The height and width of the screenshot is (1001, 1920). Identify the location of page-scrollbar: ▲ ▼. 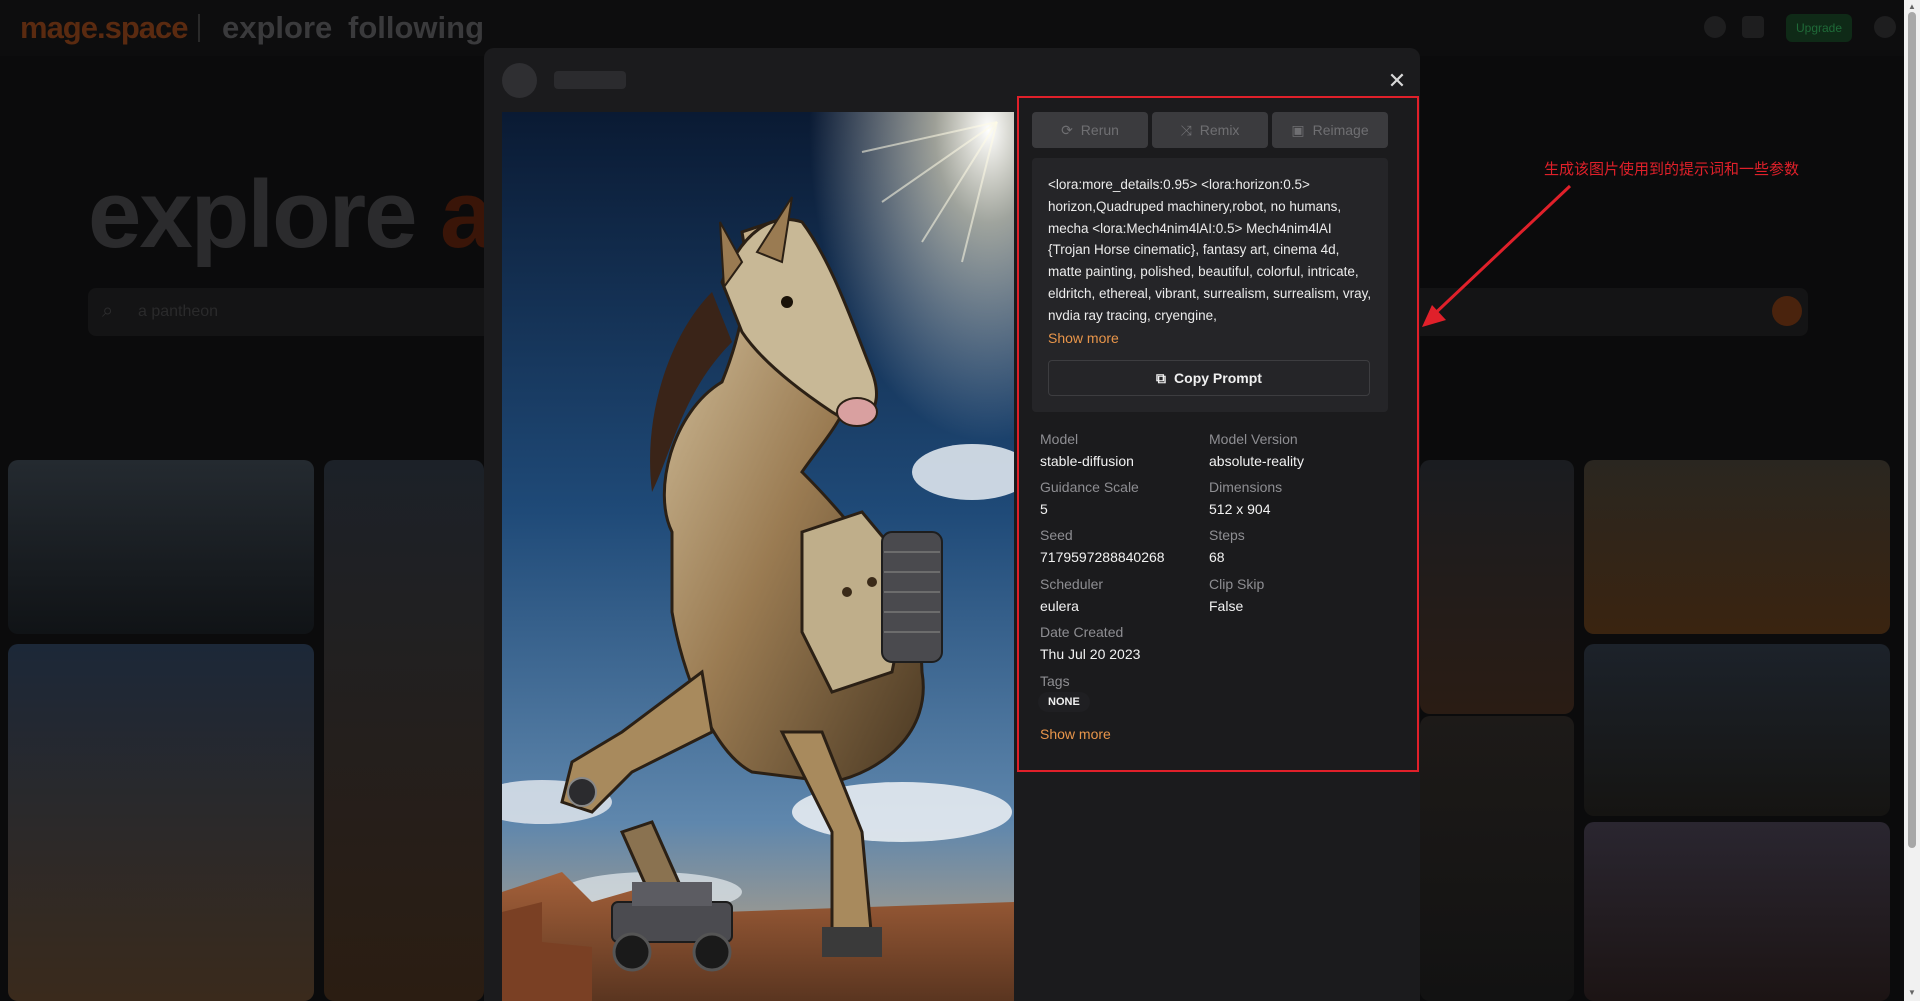
(1912, 500).